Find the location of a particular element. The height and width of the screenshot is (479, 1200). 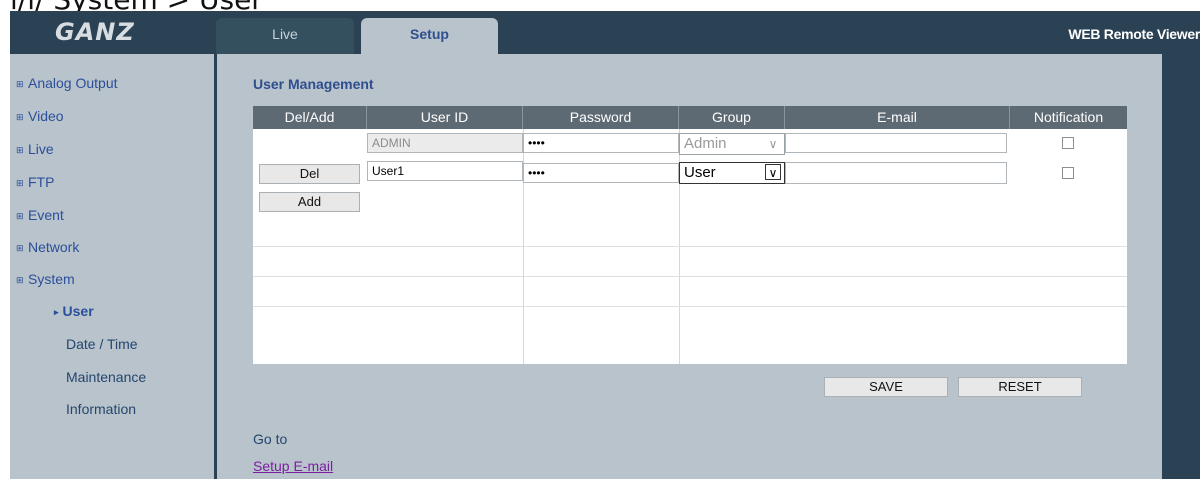

sidebar-subitem-user: ▸ User is located at coordinates (74, 311).